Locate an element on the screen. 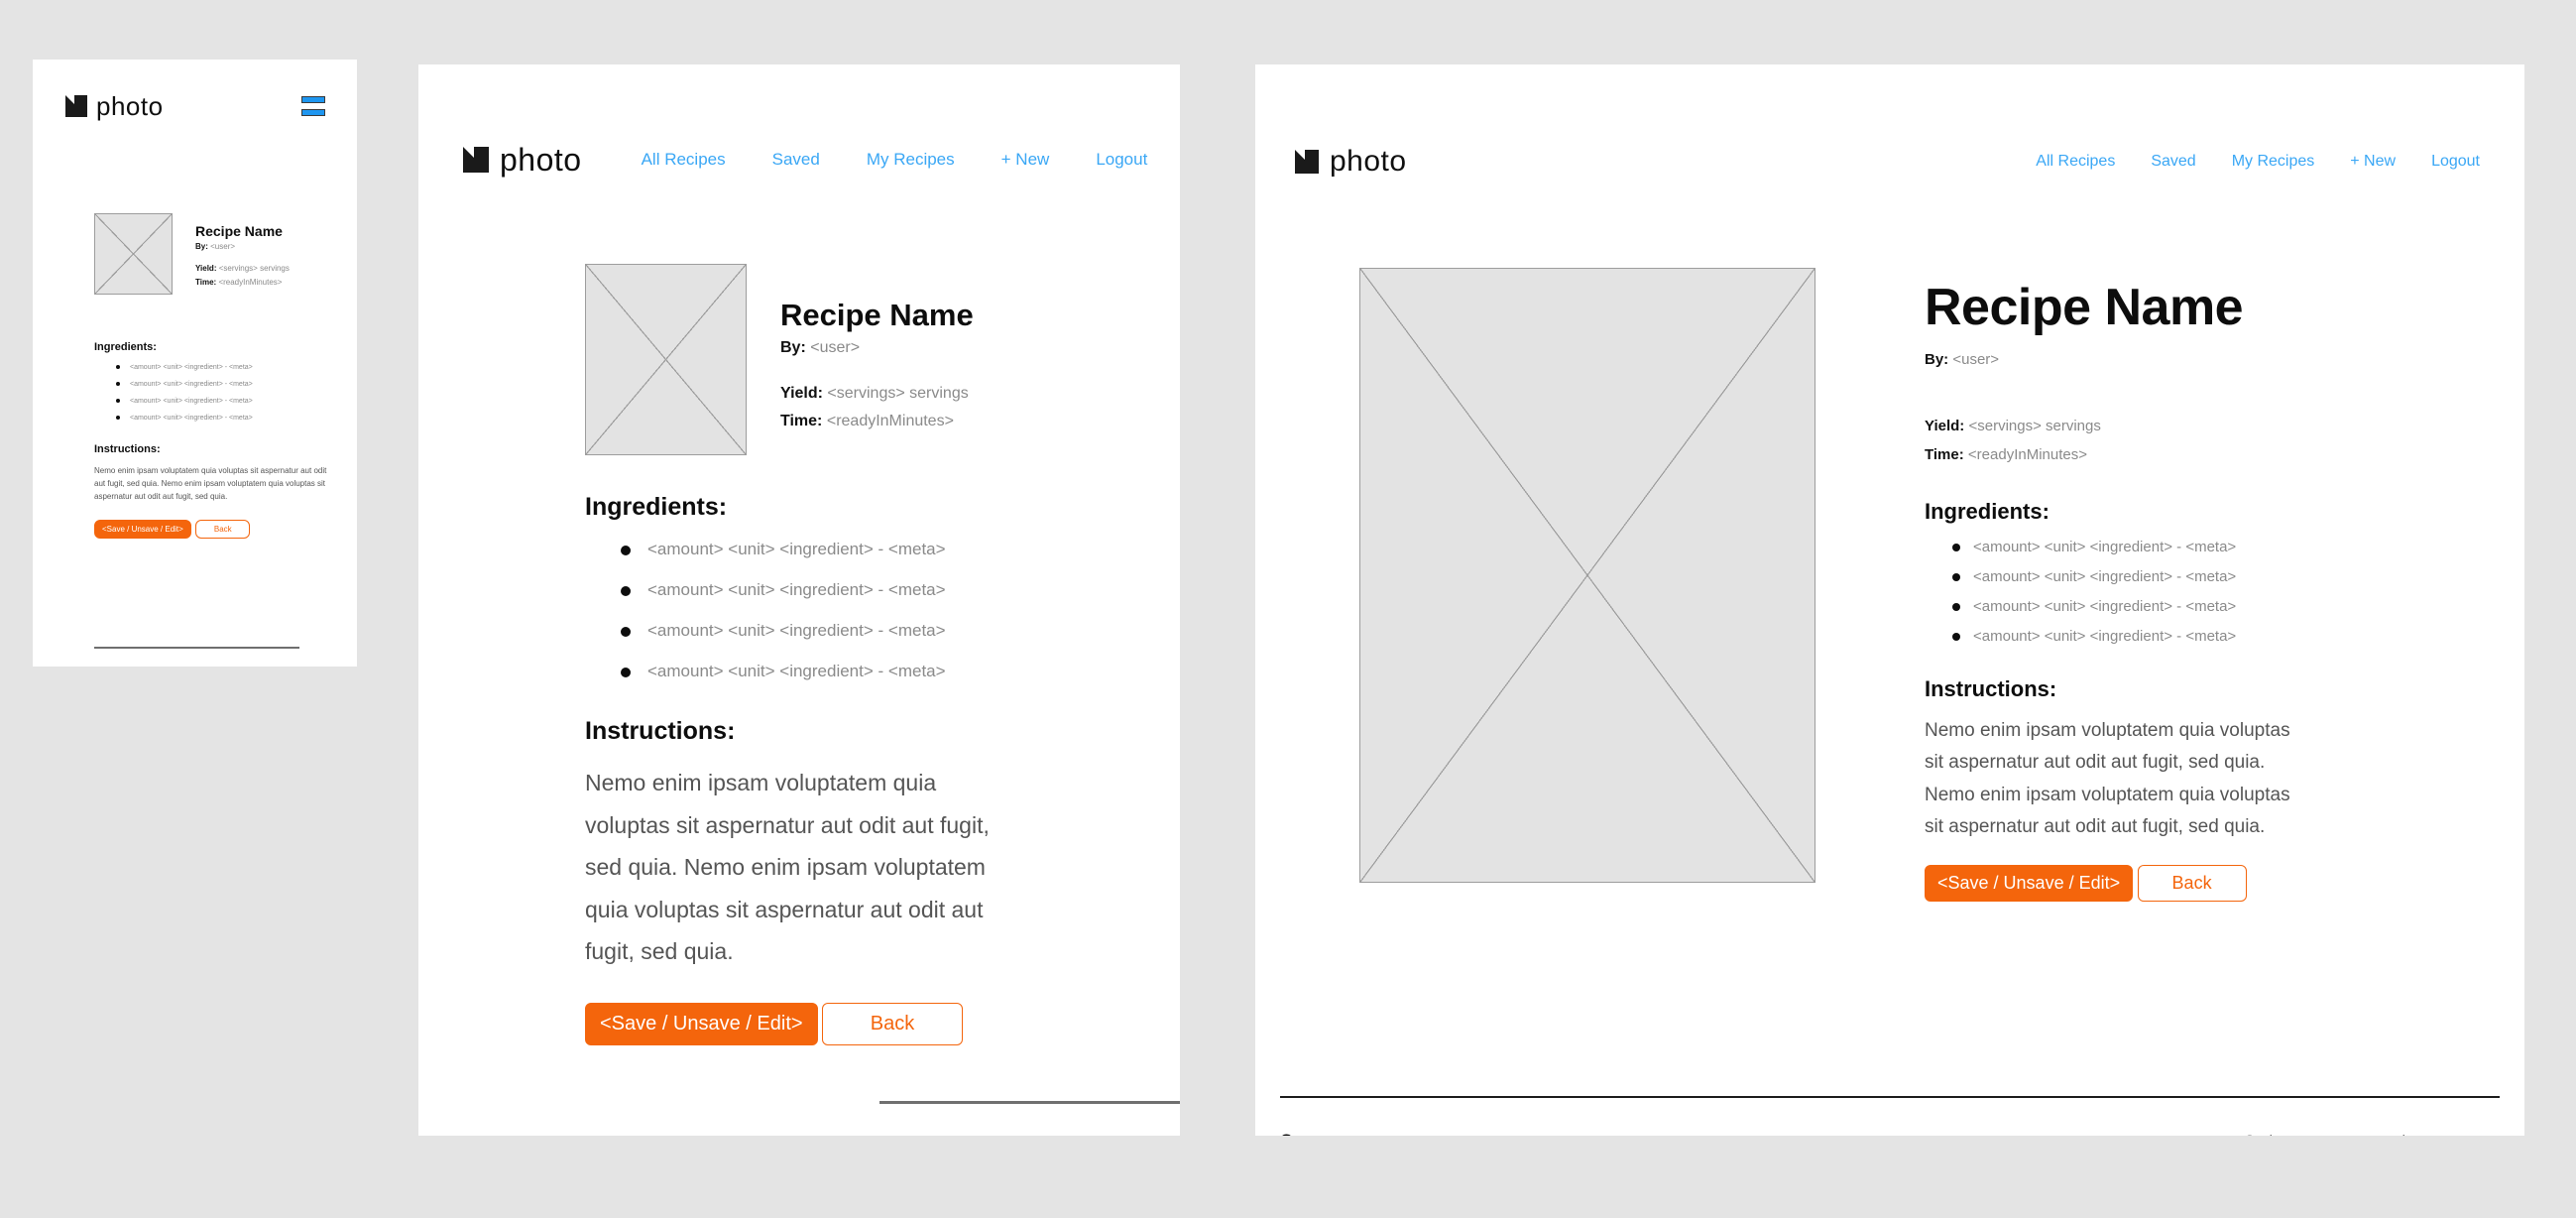 The image size is (2576, 1218). yield-value: <servings> servings is located at coordinates (2034, 426).